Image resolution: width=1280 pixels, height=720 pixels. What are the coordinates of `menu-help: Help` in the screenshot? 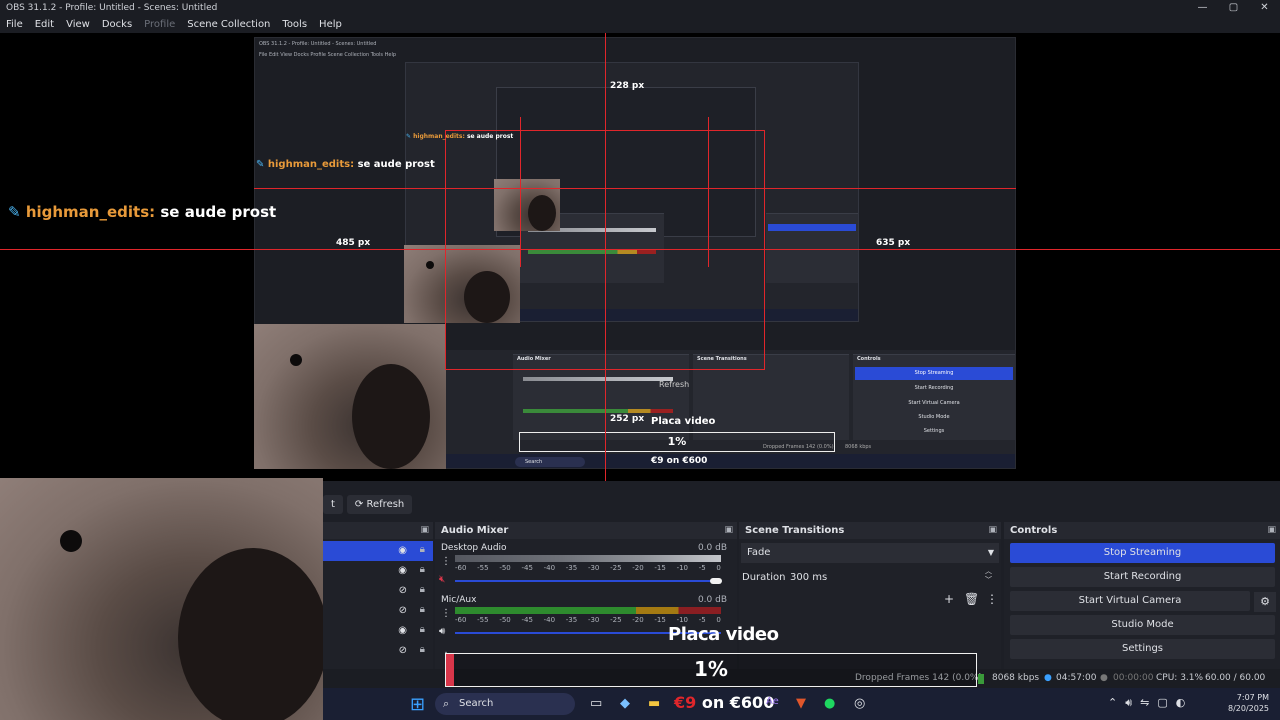 It's located at (330, 24).